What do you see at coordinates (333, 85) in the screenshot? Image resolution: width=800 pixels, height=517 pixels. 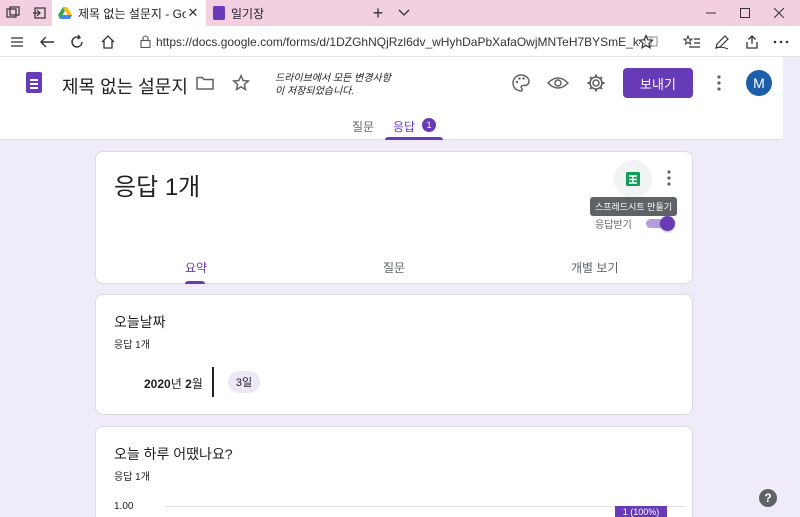 I see `save-status-note: 드라이브에서 모든 변경사항 이 저장되었습니다.` at bounding box center [333, 85].